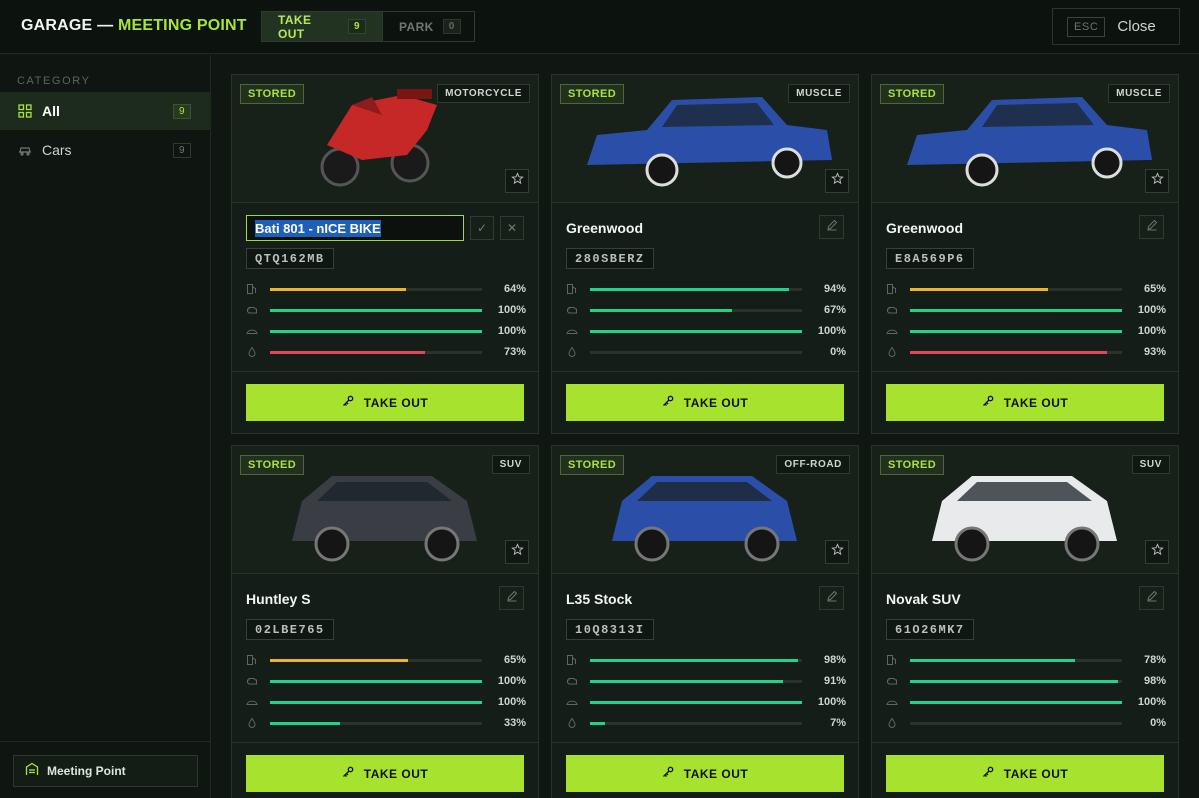 The width and height of the screenshot is (1199, 798). I want to click on confirm-rename-button: ✓, so click(482, 228).